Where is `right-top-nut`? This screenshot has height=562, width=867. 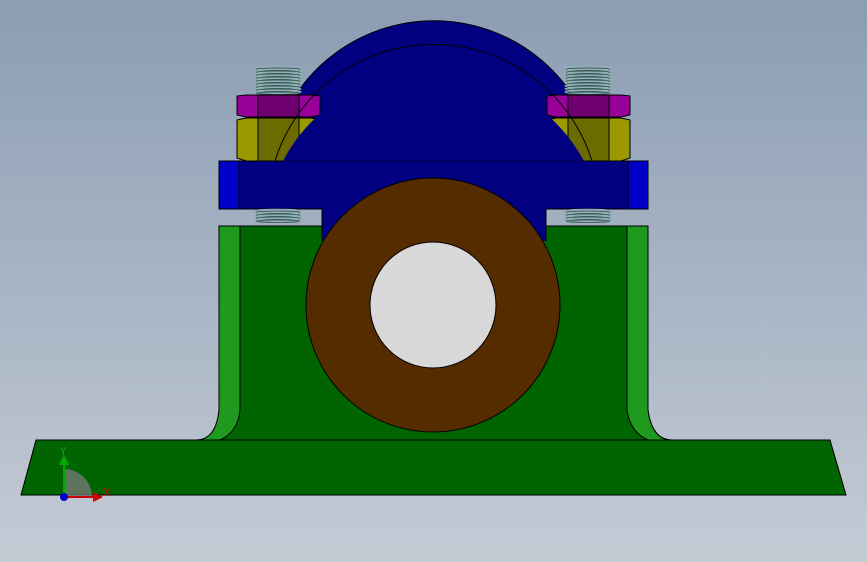
right-top-nut is located at coordinates (588, 106).